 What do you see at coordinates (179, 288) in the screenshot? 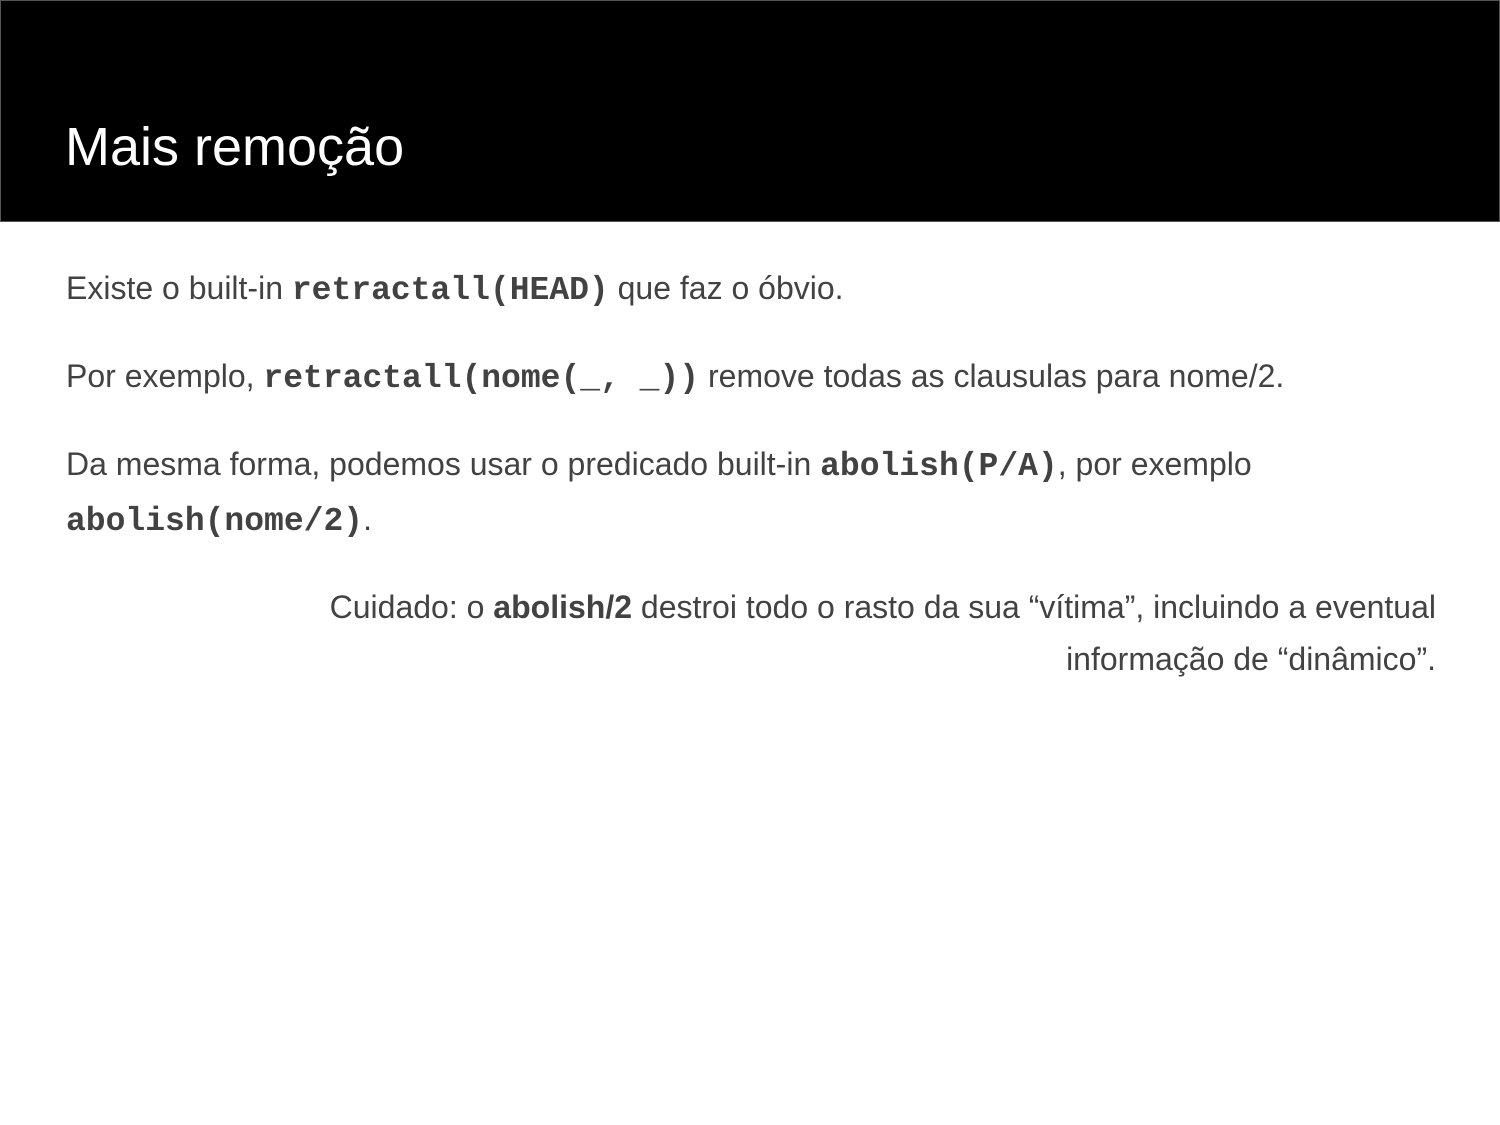
I see `text: Existe o built-in` at bounding box center [179, 288].